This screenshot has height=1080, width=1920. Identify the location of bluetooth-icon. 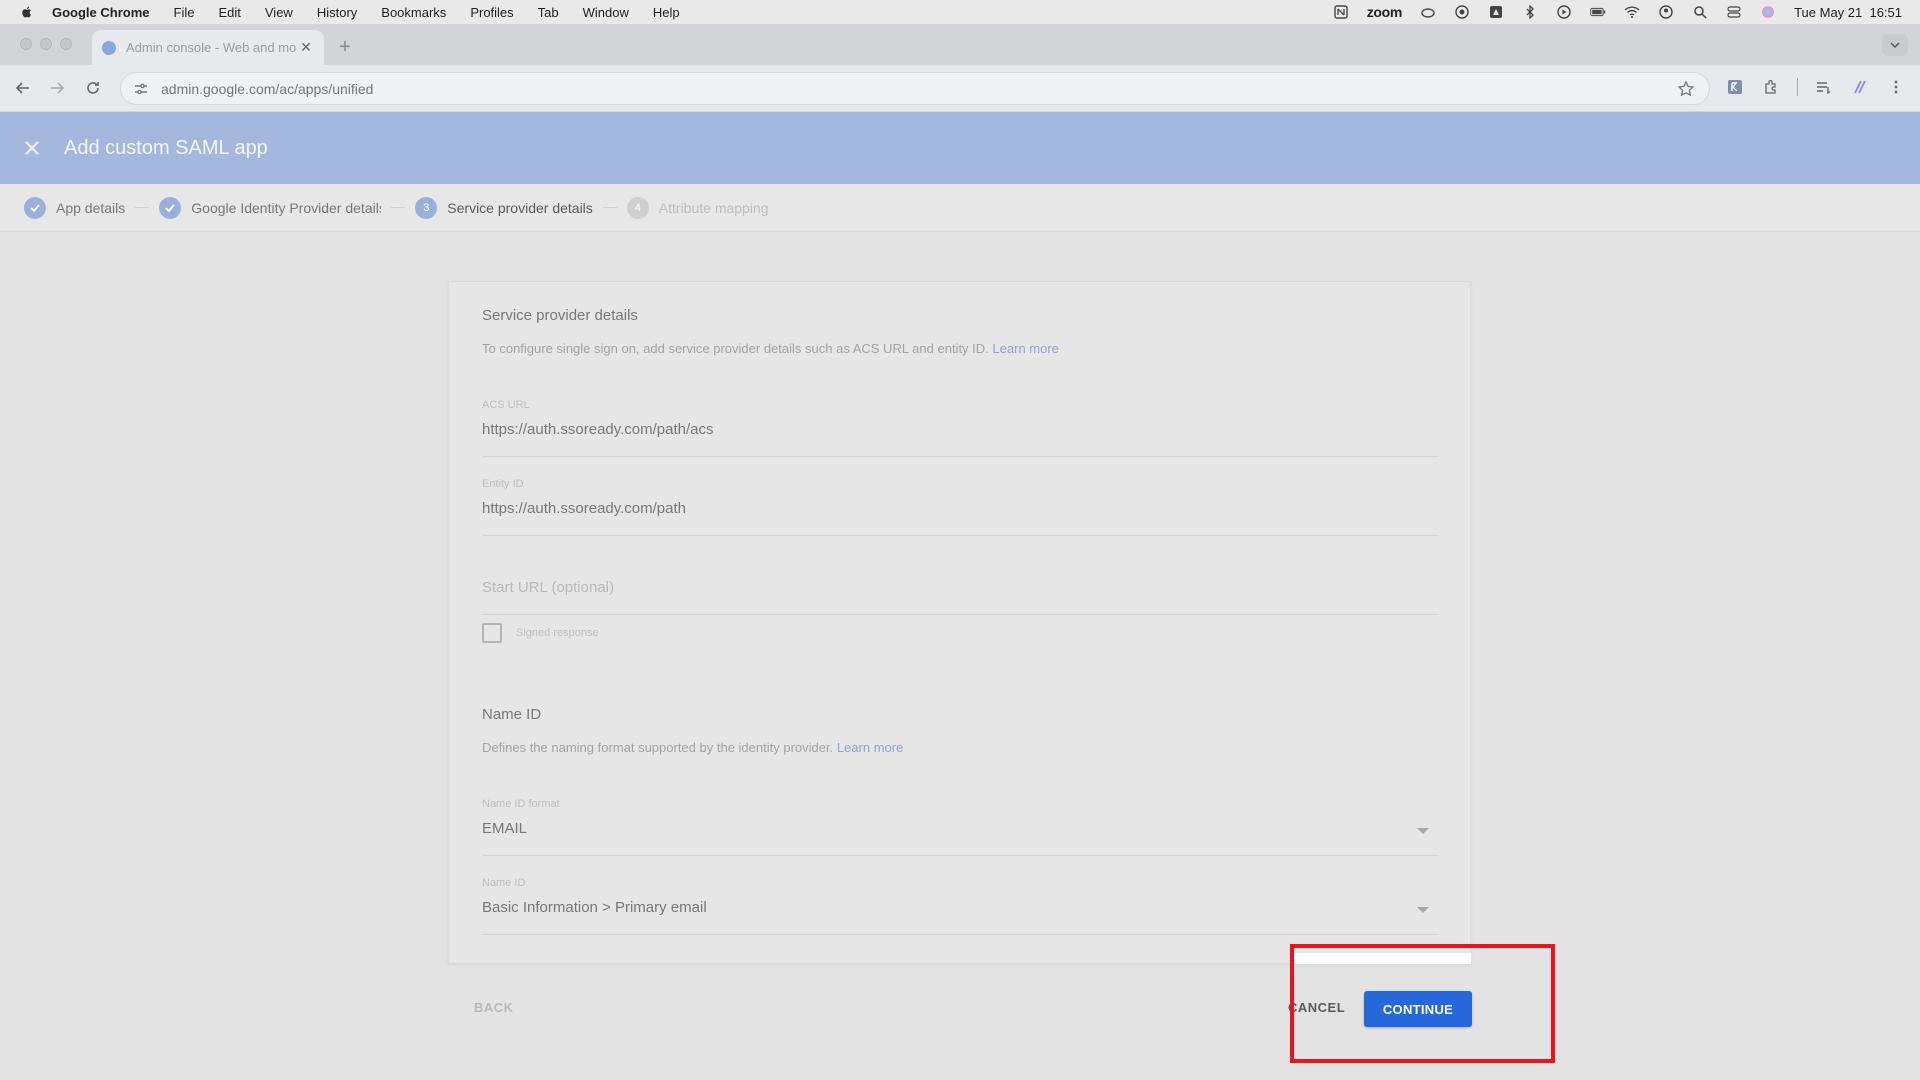
(1530, 12).